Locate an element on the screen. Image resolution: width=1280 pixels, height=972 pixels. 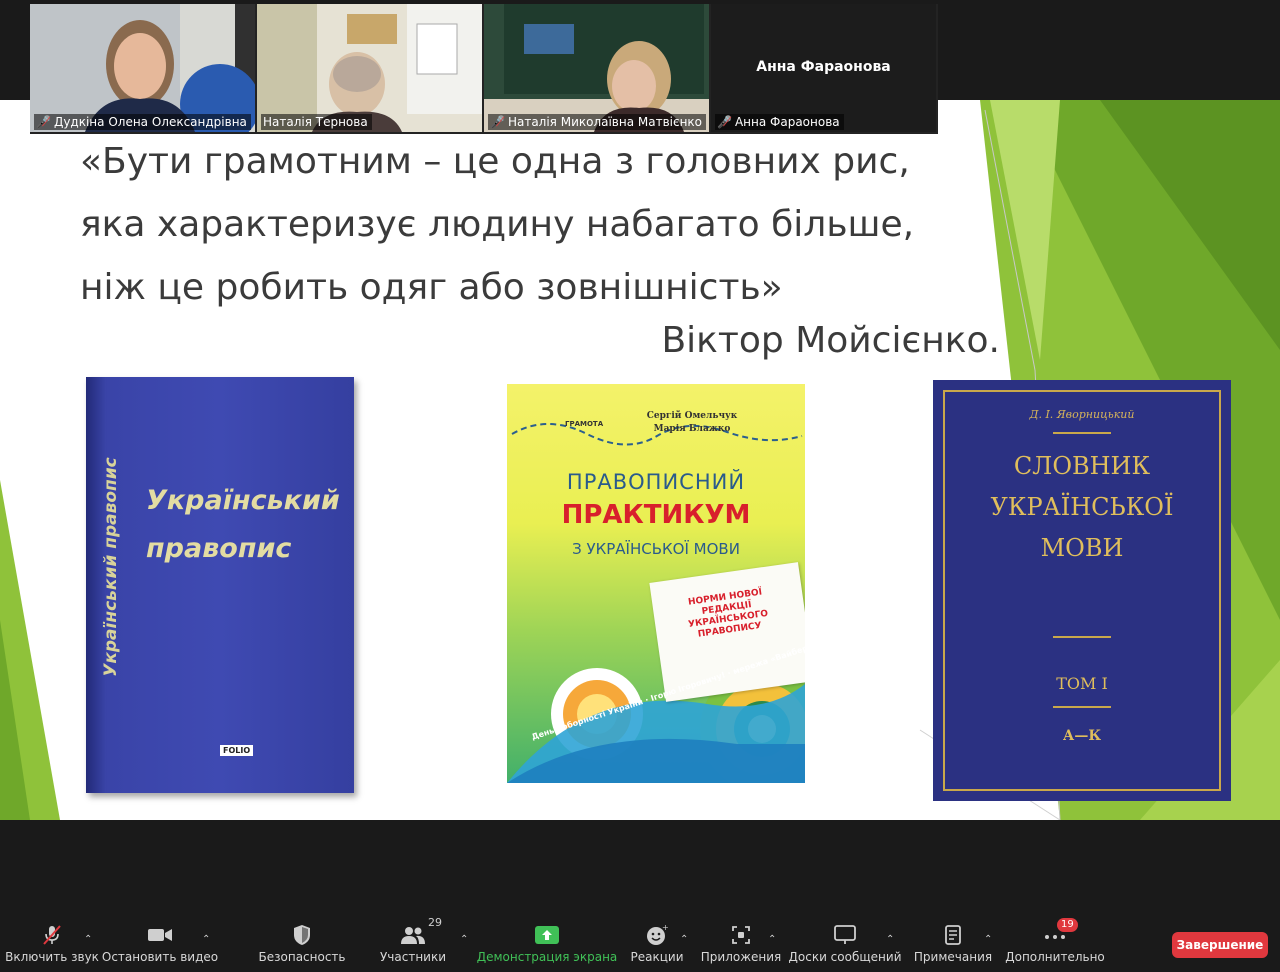
participant-tile-video-off: Анна Фараонова 🎤̸ Анна Фараонова is located at coordinates (823, 68).